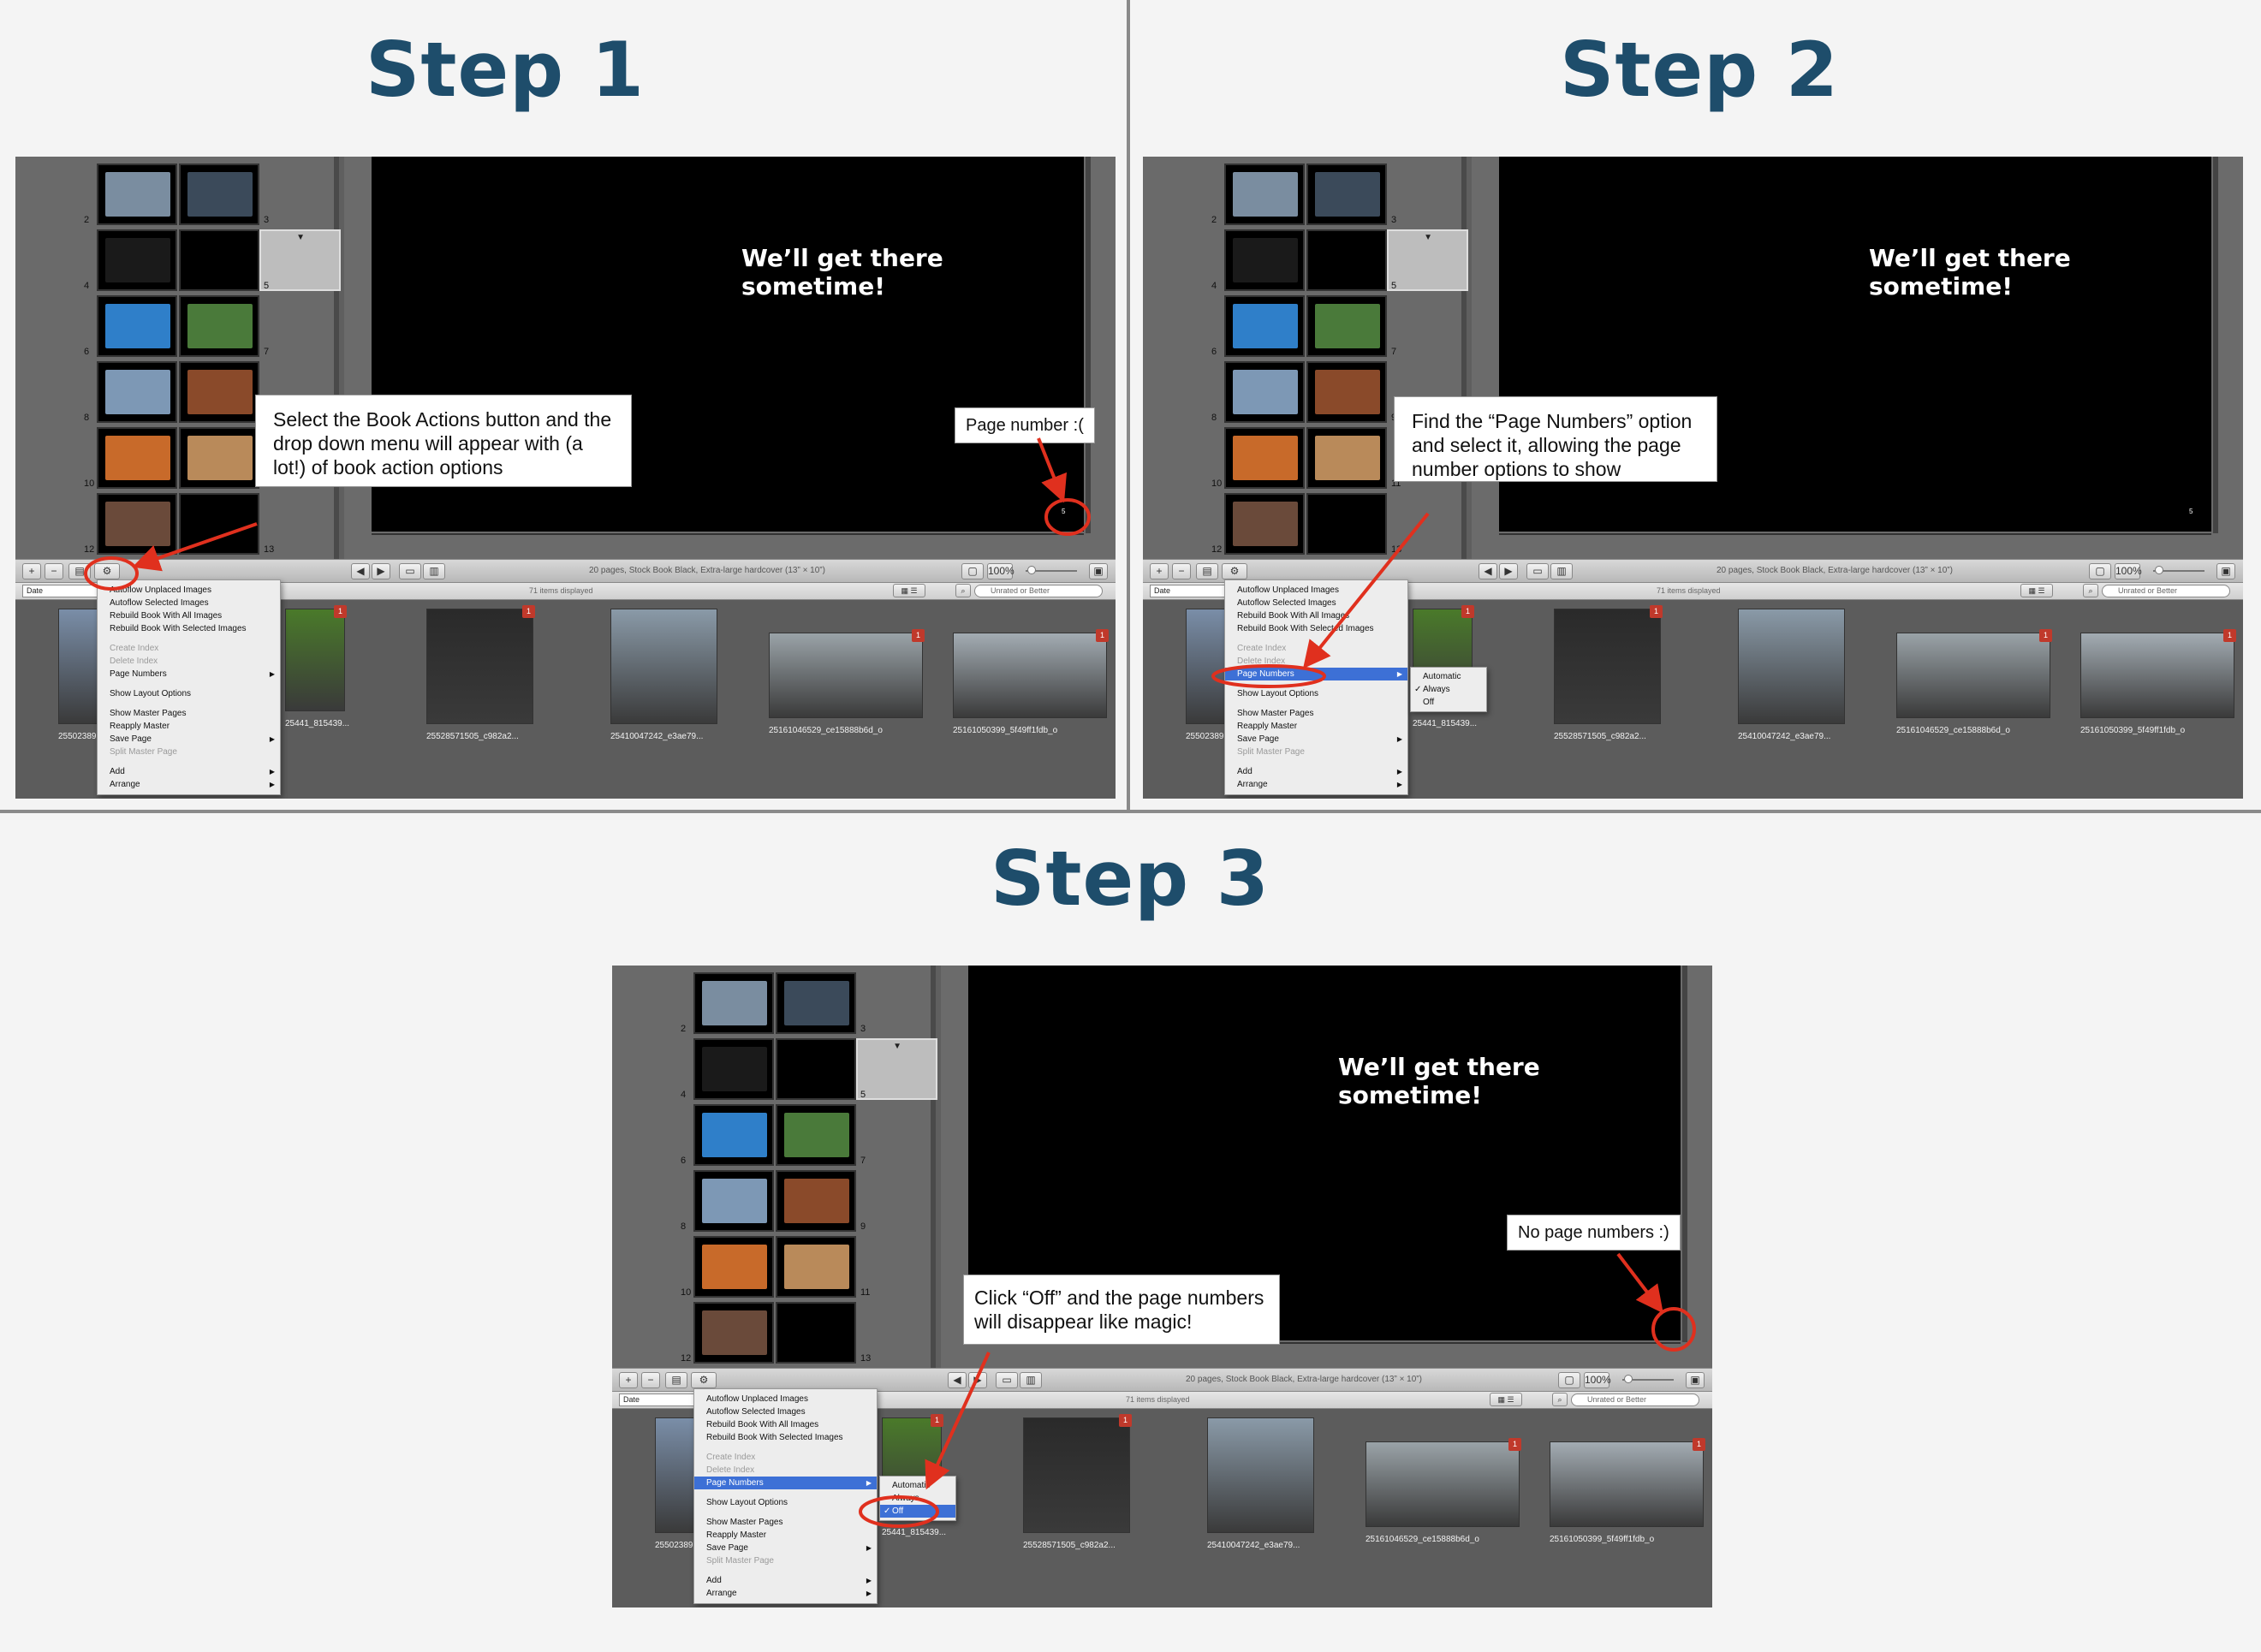 The image size is (2261, 1652). Describe the element at coordinates (1597, 1380) in the screenshot. I see `zoom-100-button: 100%` at that location.